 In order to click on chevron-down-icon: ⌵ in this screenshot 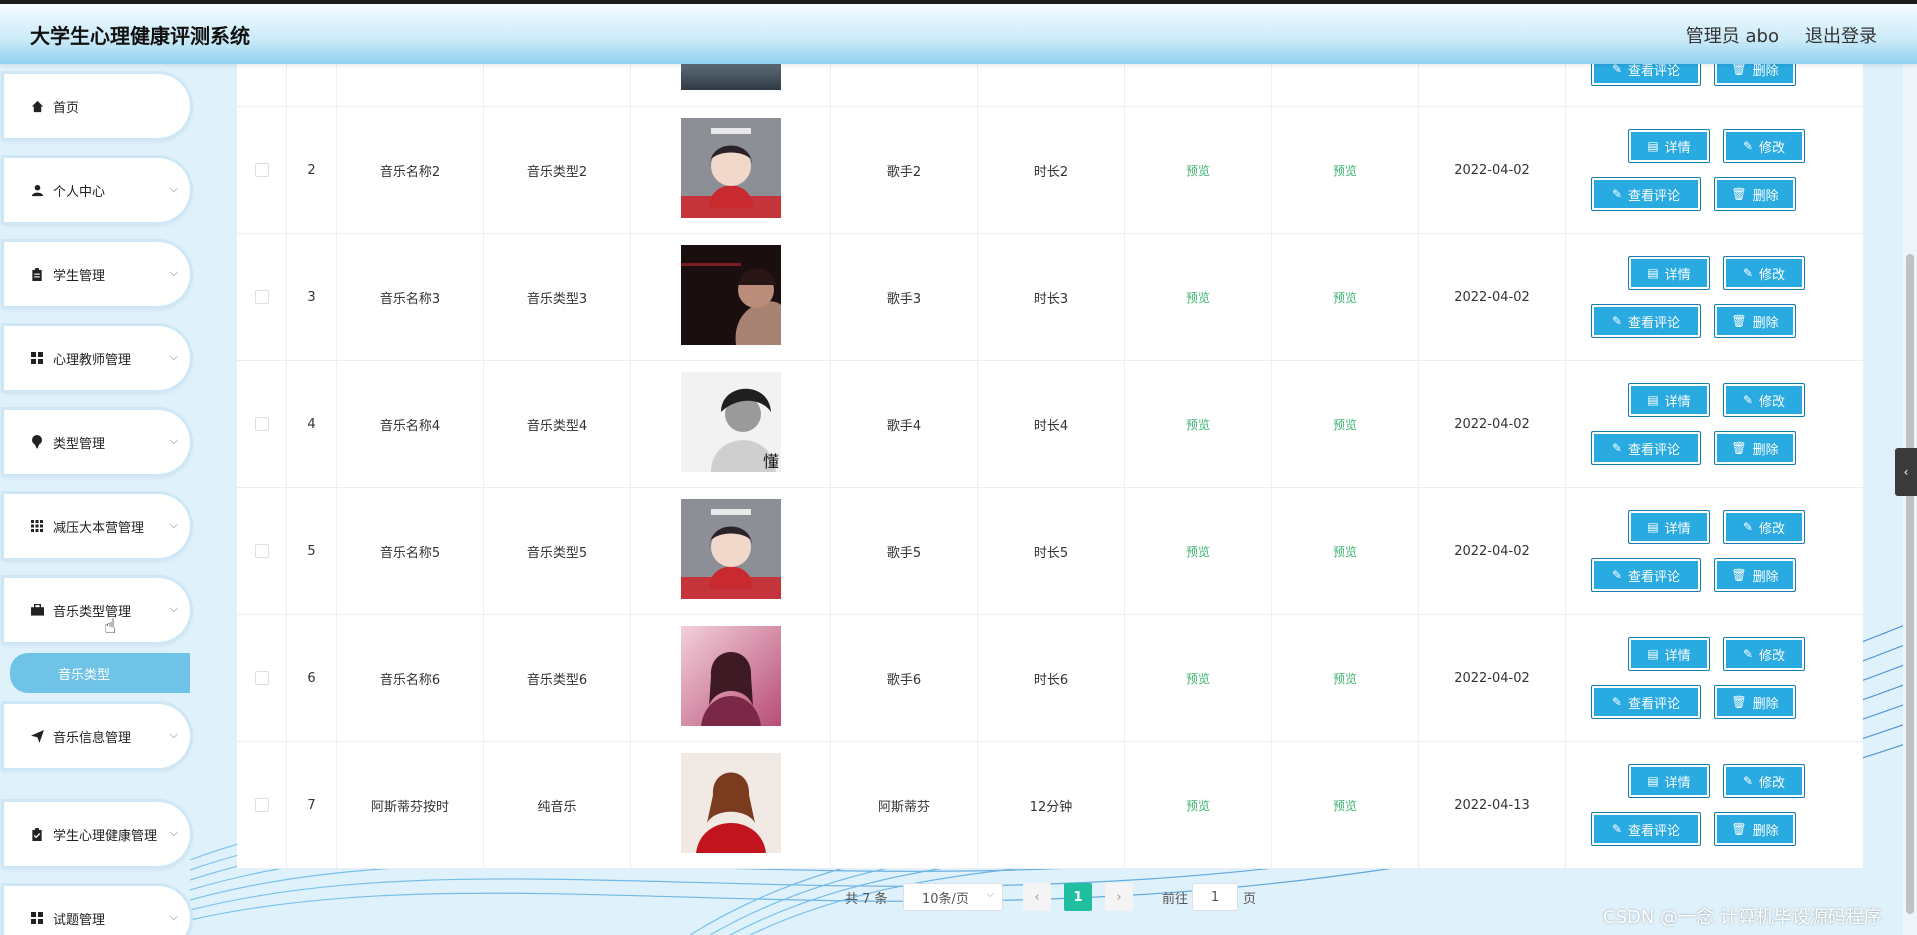, I will do `click(173, 356)`.